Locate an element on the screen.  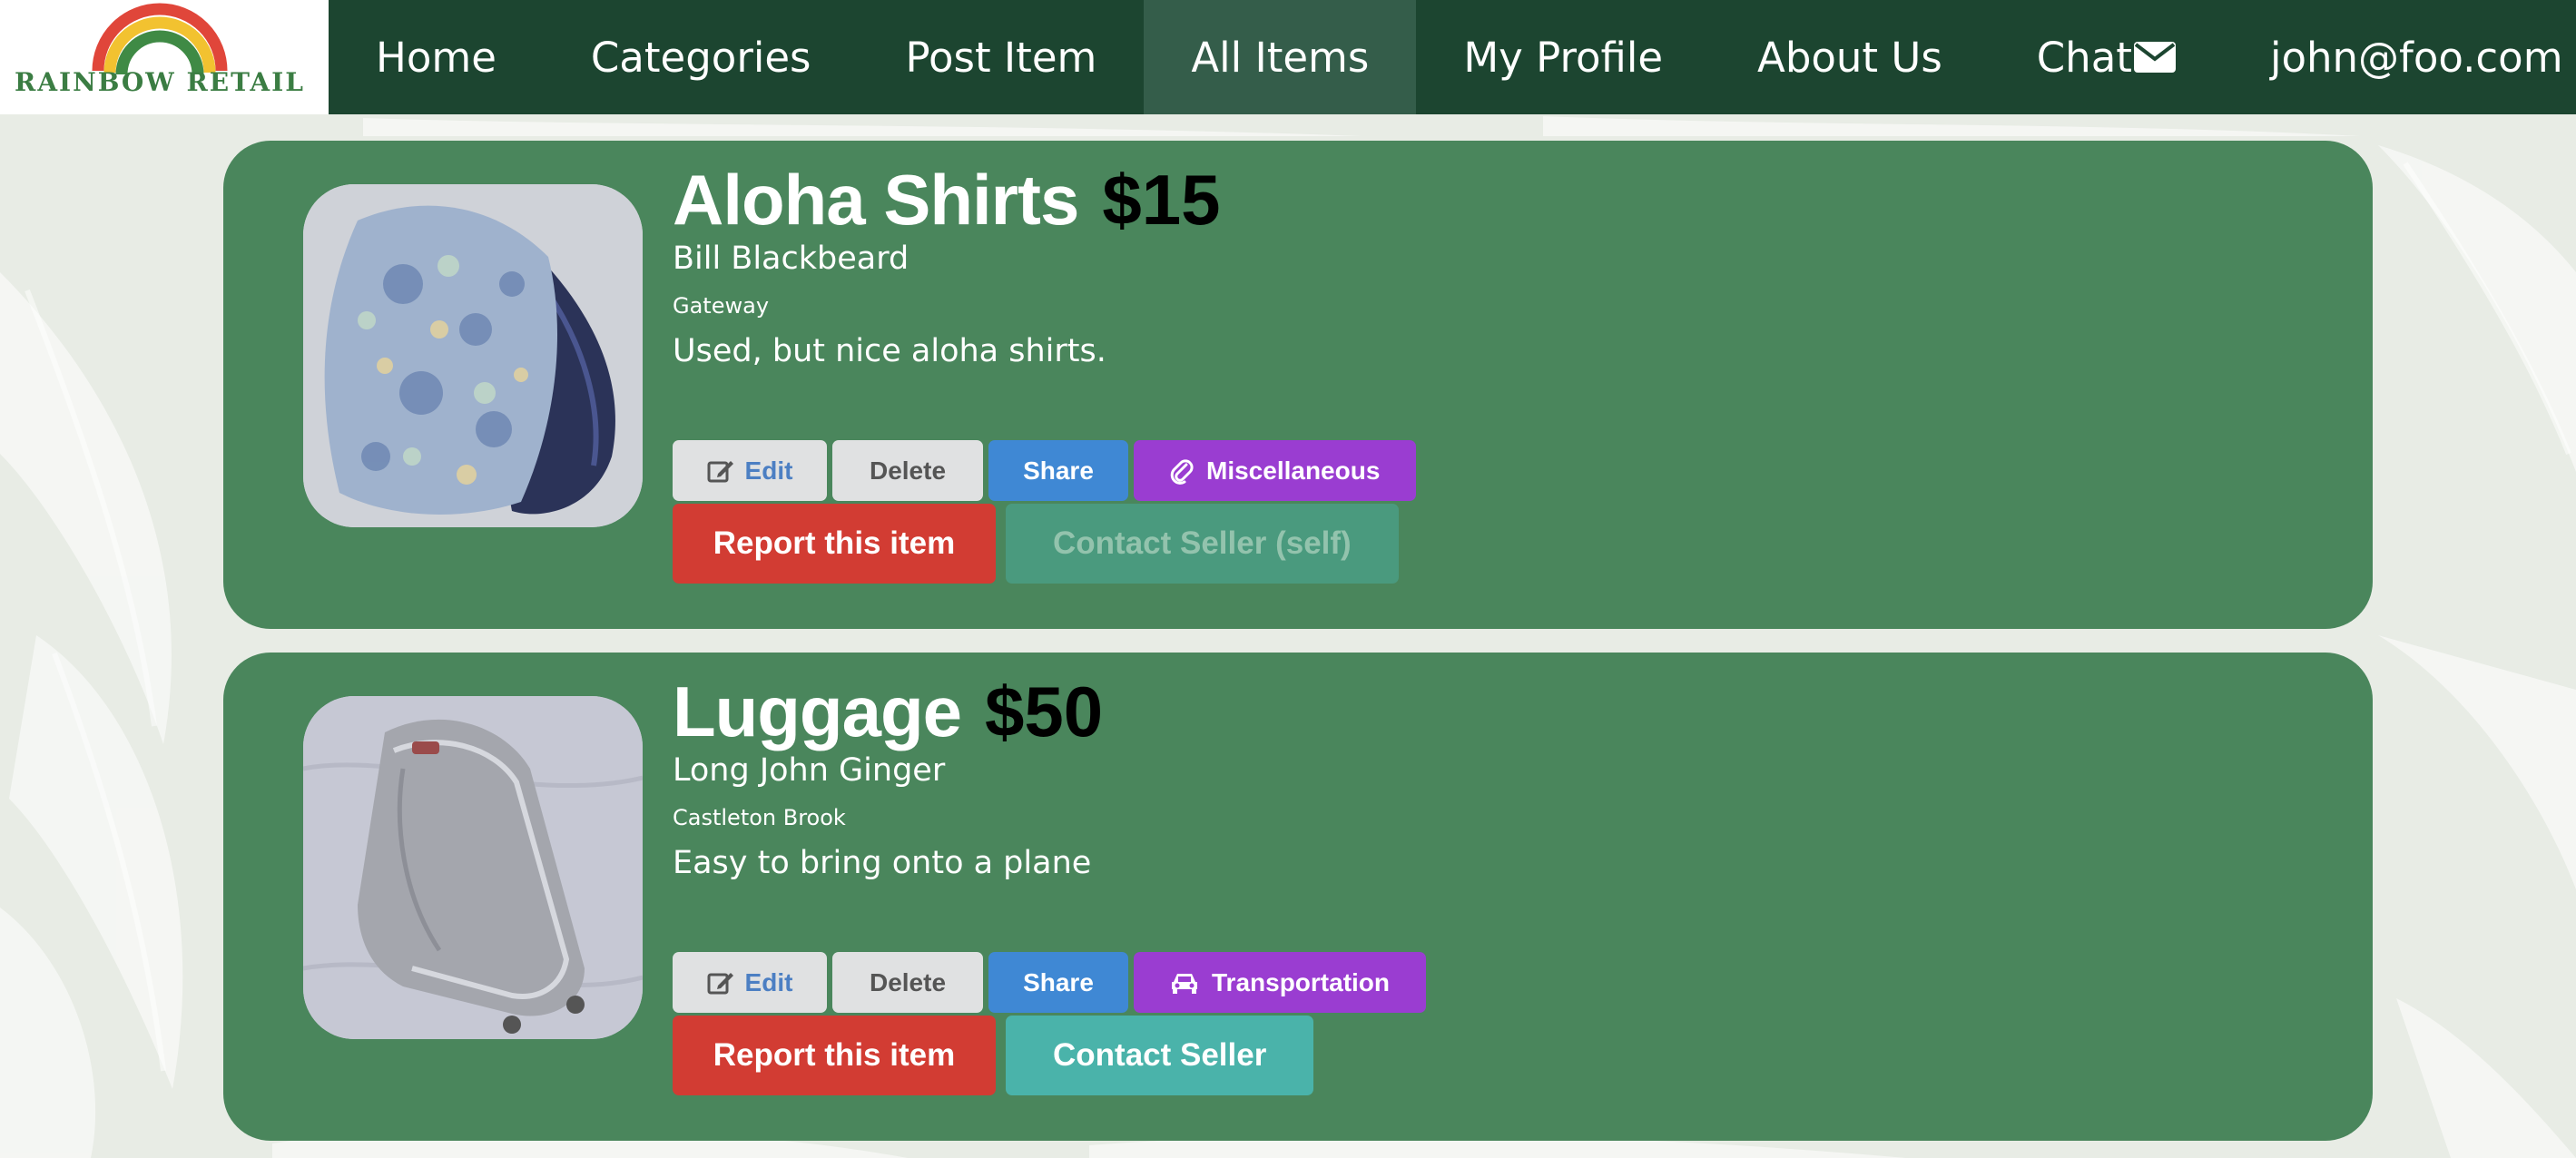
nav-post-item-label: Post Item is located at coordinates (1001, 58).